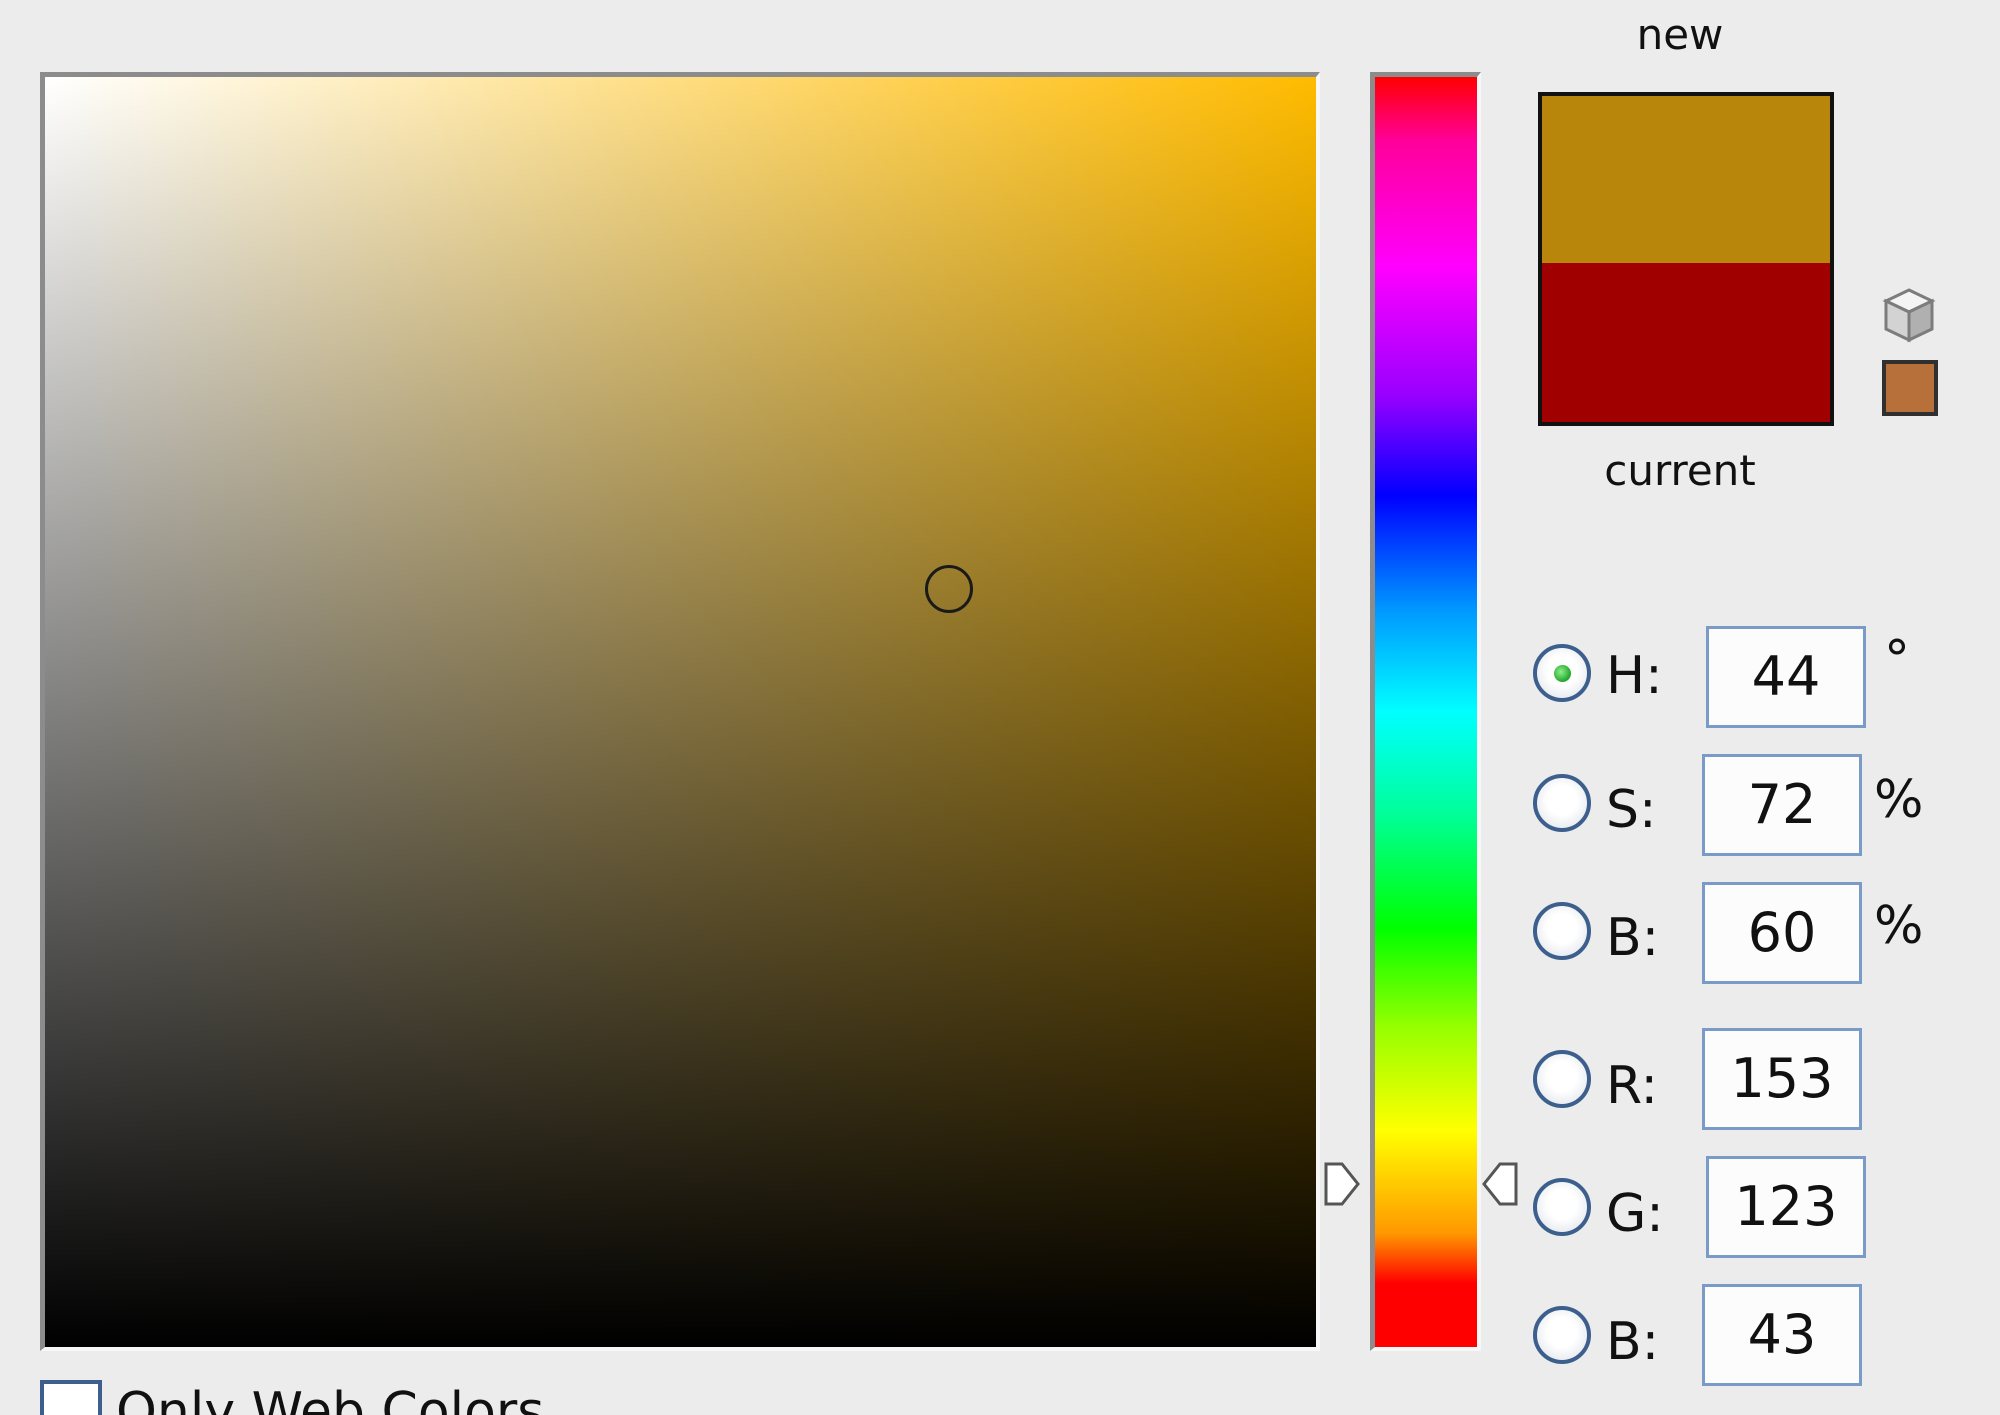 This screenshot has height=1415, width=2000. I want to click on hue-slider, so click(1426, 712).